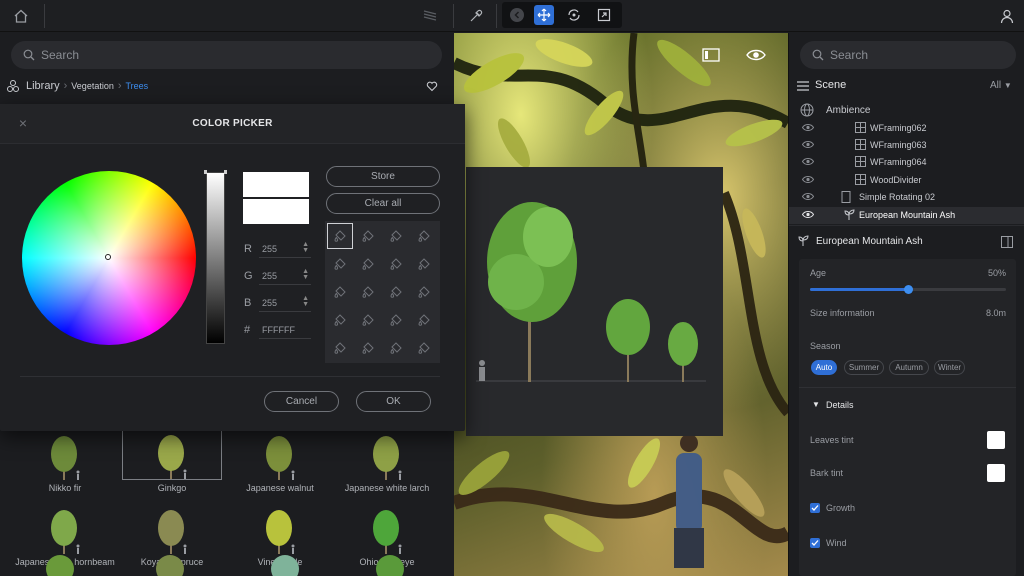 Image resolution: width=1024 pixels, height=576 pixels. What do you see at coordinates (906, 128) in the screenshot?
I see `scene-tree-item: WFraming062` at bounding box center [906, 128].